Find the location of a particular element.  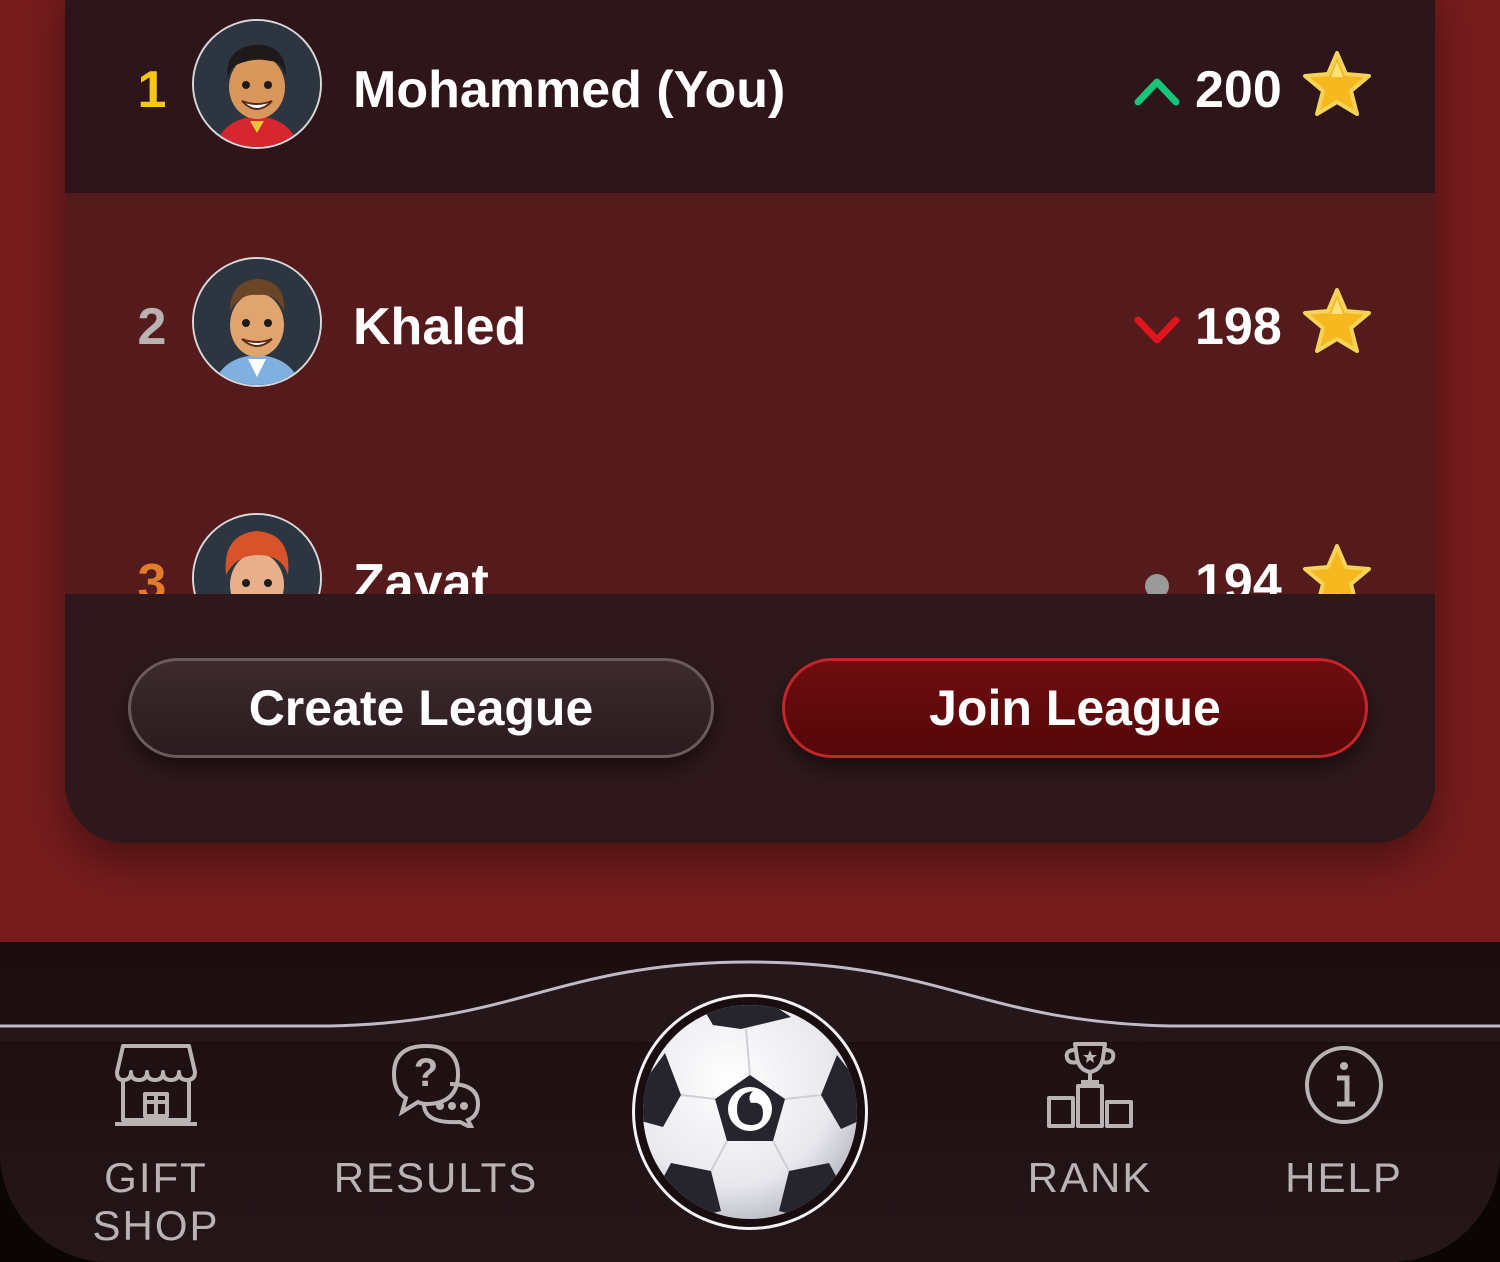

nav-label: HELP is located at coordinates (1344, 1177).